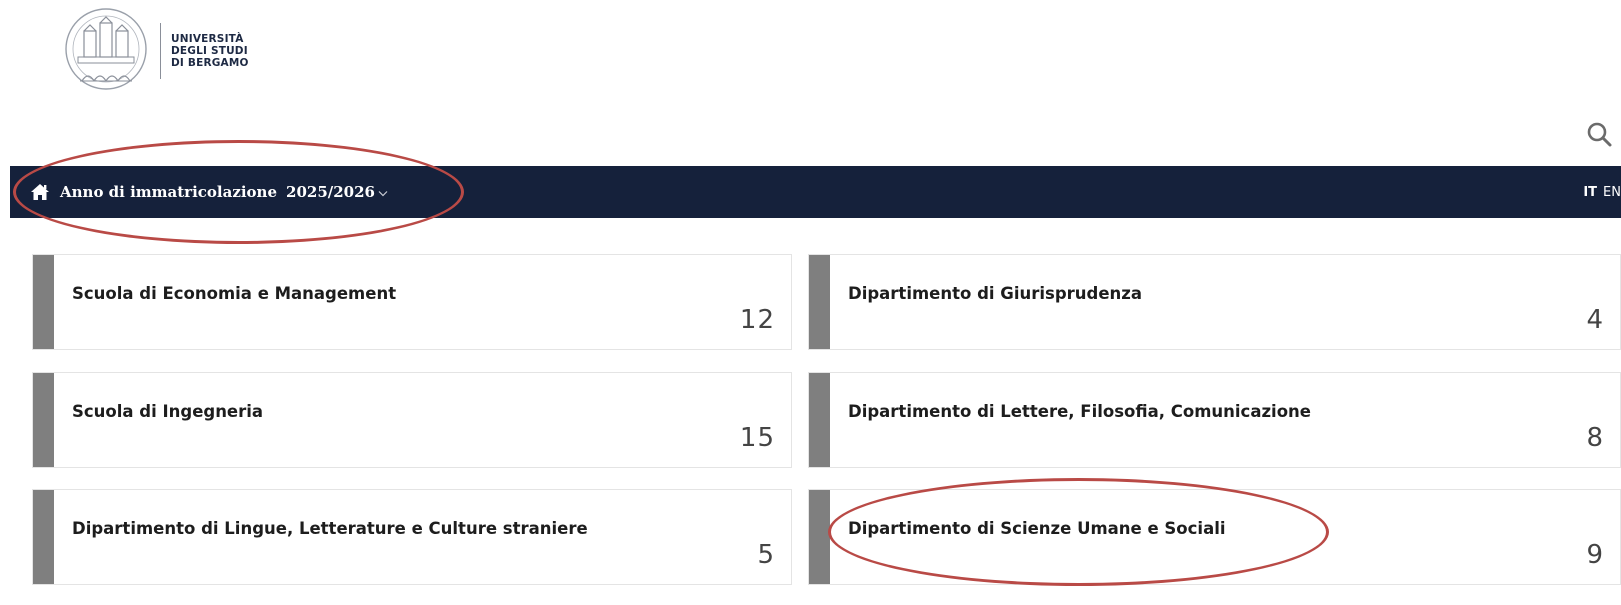 Image resolution: width=1621 pixels, height=605 pixels. I want to click on navigation-bar: Anno di immatricolazione 2025/2026 IT EN, so click(815, 192).